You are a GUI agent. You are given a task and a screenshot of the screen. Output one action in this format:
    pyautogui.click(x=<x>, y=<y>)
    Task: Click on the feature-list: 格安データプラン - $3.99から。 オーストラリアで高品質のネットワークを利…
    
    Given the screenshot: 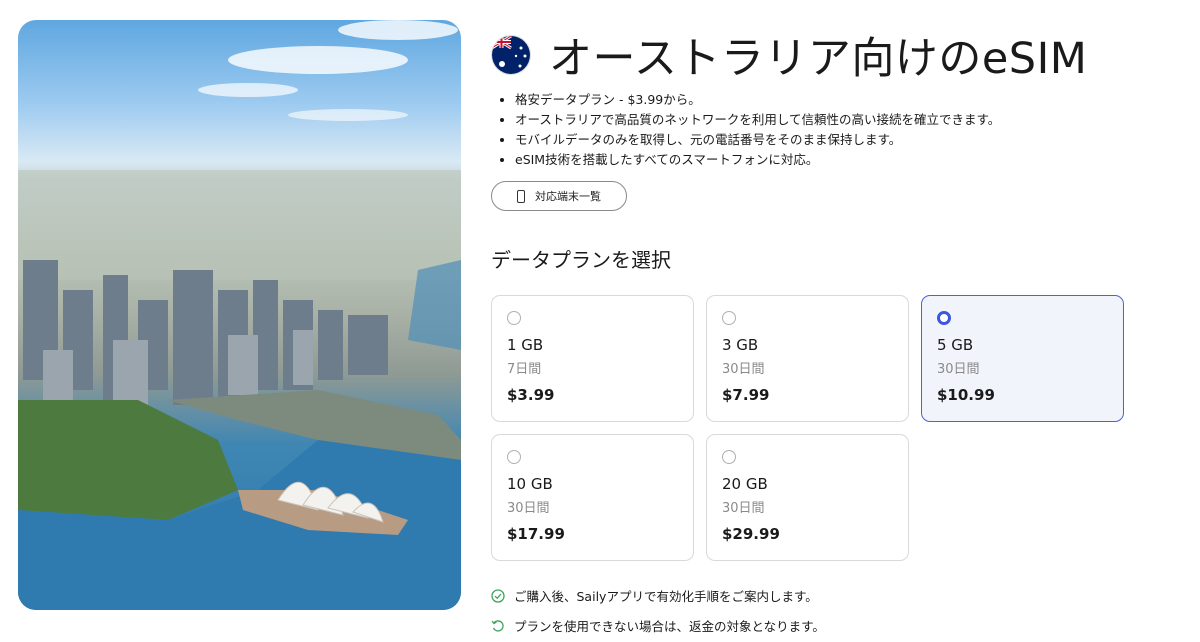 What is the action you would take?
    pyautogui.click(x=748, y=130)
    